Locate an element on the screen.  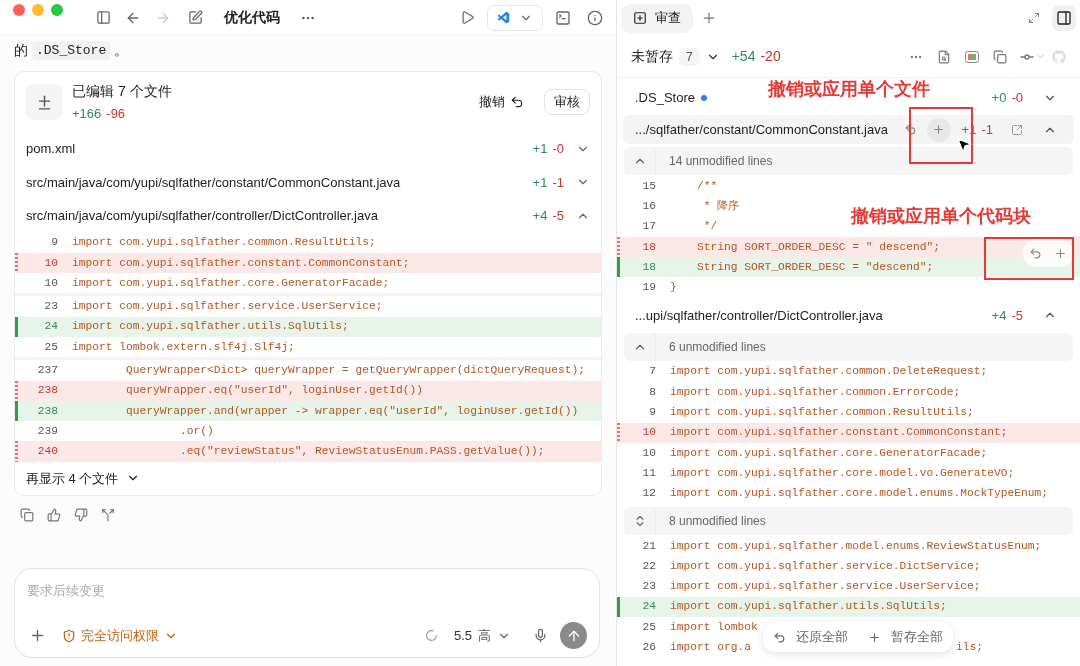
line-number: 12 is located at coordinates (649, 494).